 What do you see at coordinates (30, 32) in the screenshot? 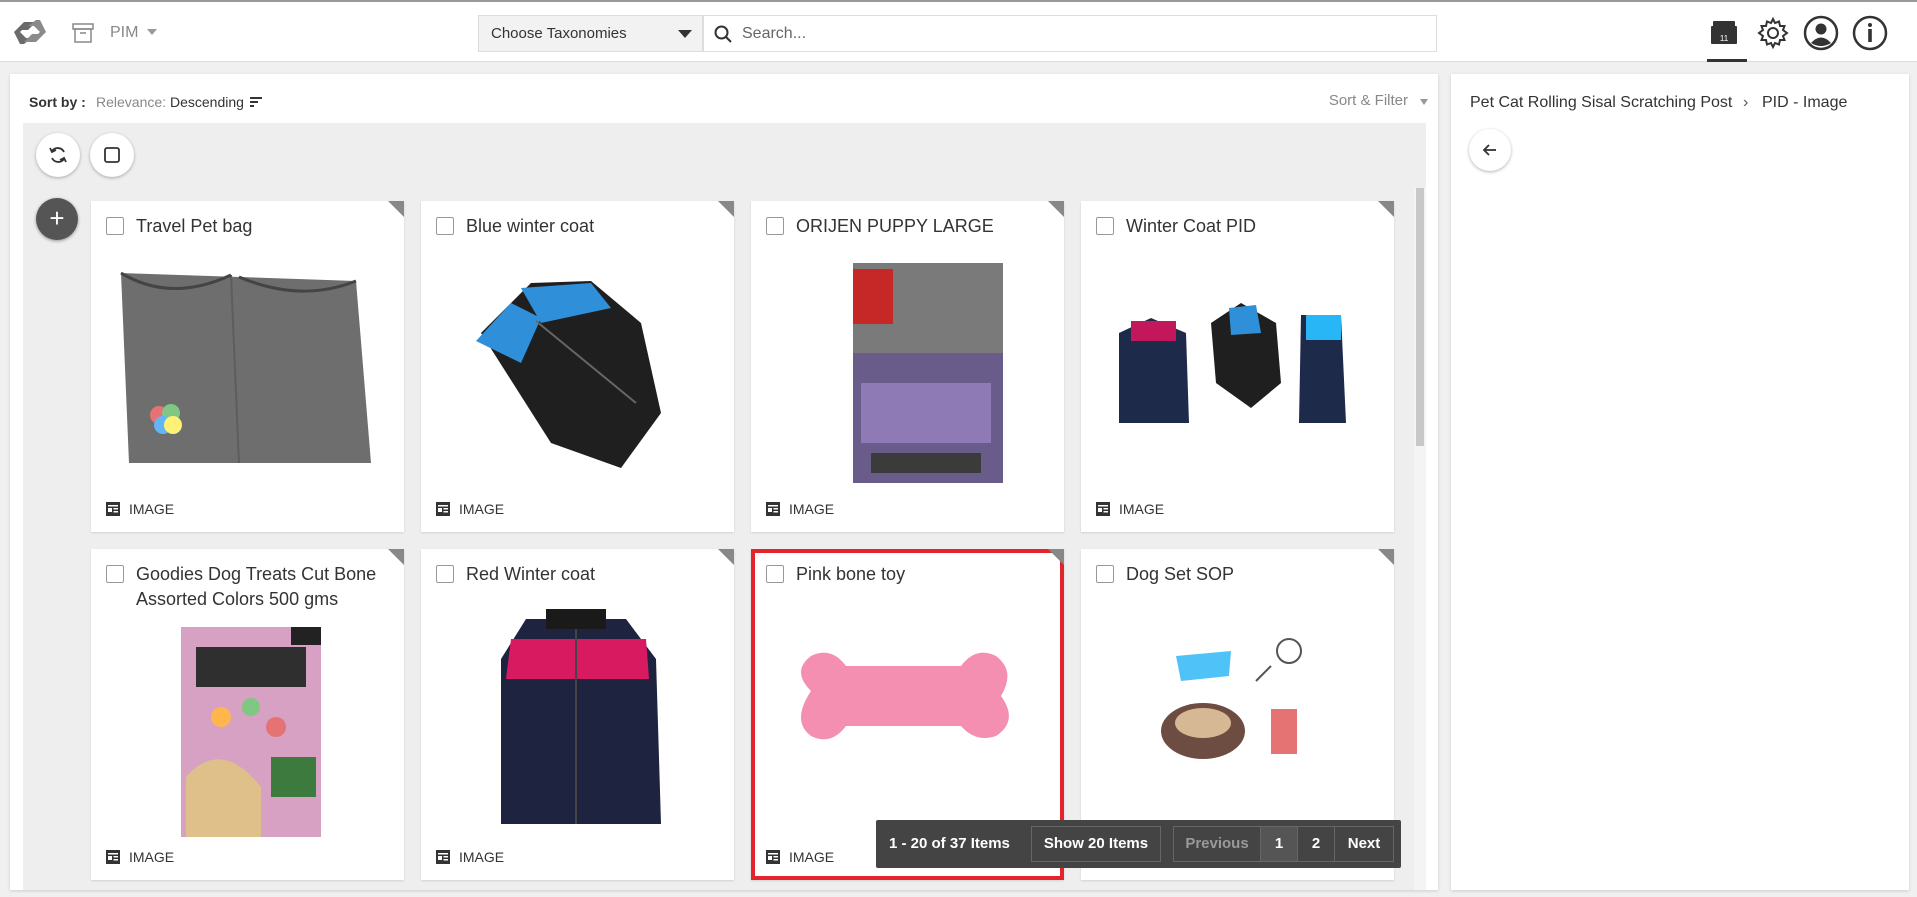
I see `app-logo-icon` at bounding box center [30, 32].